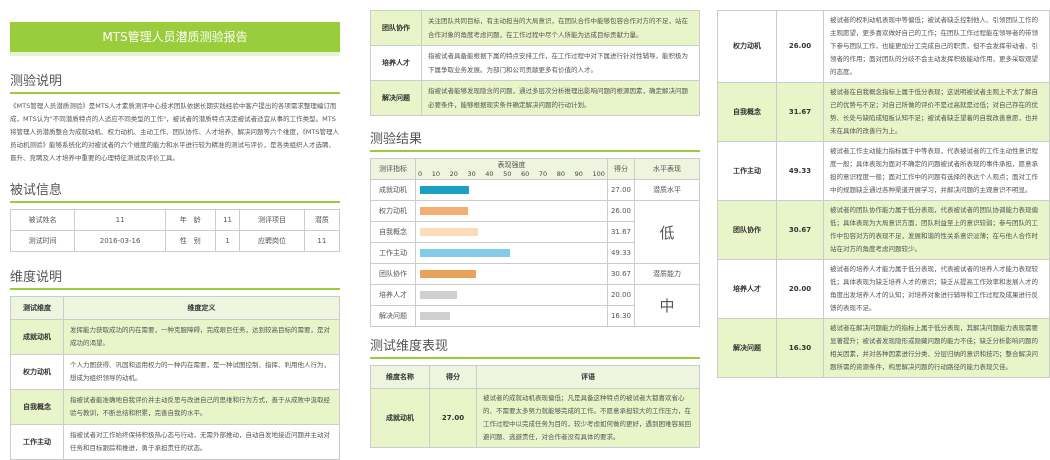 This screenshot has height=460, width=1050. What do you see at coordinates (190, 220) in the screenshot?
I see `info-age-label: 年 龄` at bounding box center [190, 220].